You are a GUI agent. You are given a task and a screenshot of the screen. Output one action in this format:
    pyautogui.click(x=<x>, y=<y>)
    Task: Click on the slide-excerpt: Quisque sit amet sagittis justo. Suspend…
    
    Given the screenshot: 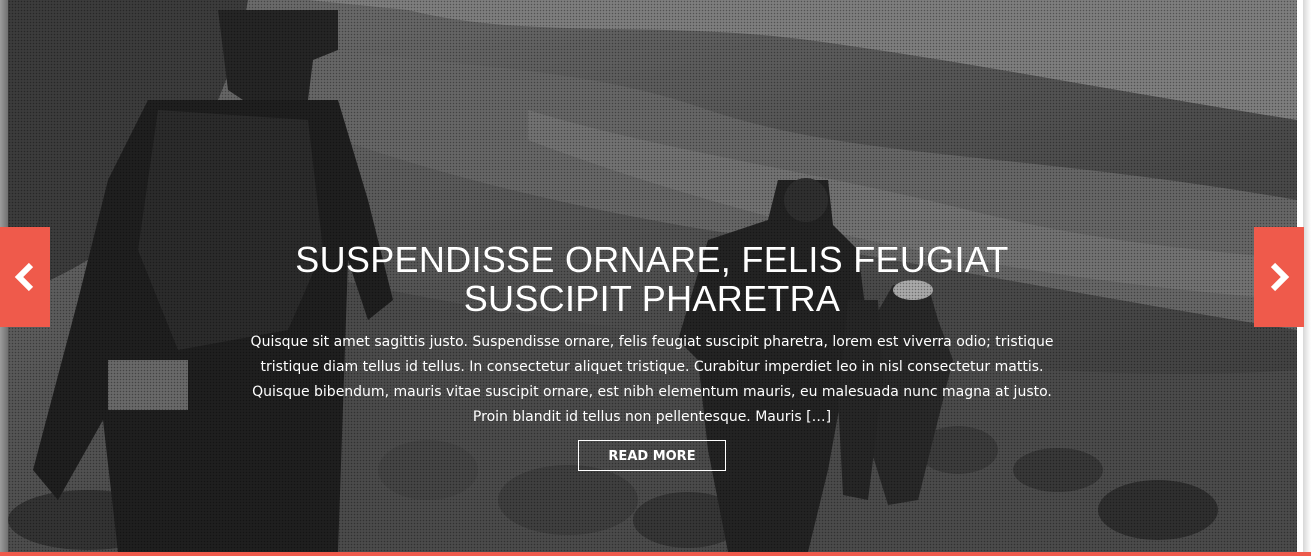 What is the action you would take?
    pyautogui.click(x=652, y=379)
    